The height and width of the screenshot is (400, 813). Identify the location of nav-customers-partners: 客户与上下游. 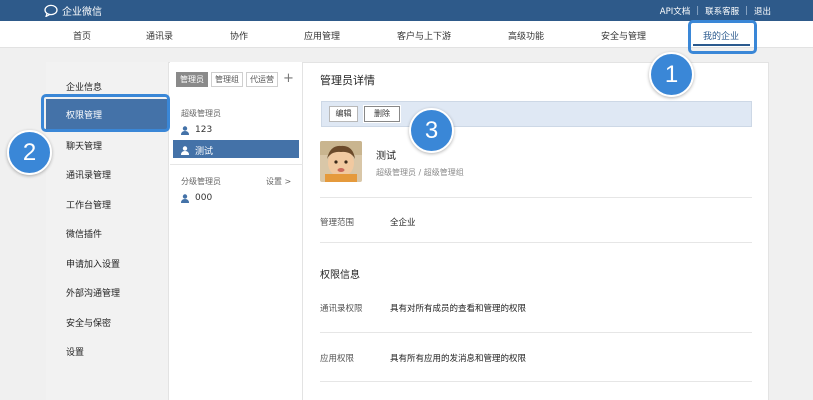
(424, 35).